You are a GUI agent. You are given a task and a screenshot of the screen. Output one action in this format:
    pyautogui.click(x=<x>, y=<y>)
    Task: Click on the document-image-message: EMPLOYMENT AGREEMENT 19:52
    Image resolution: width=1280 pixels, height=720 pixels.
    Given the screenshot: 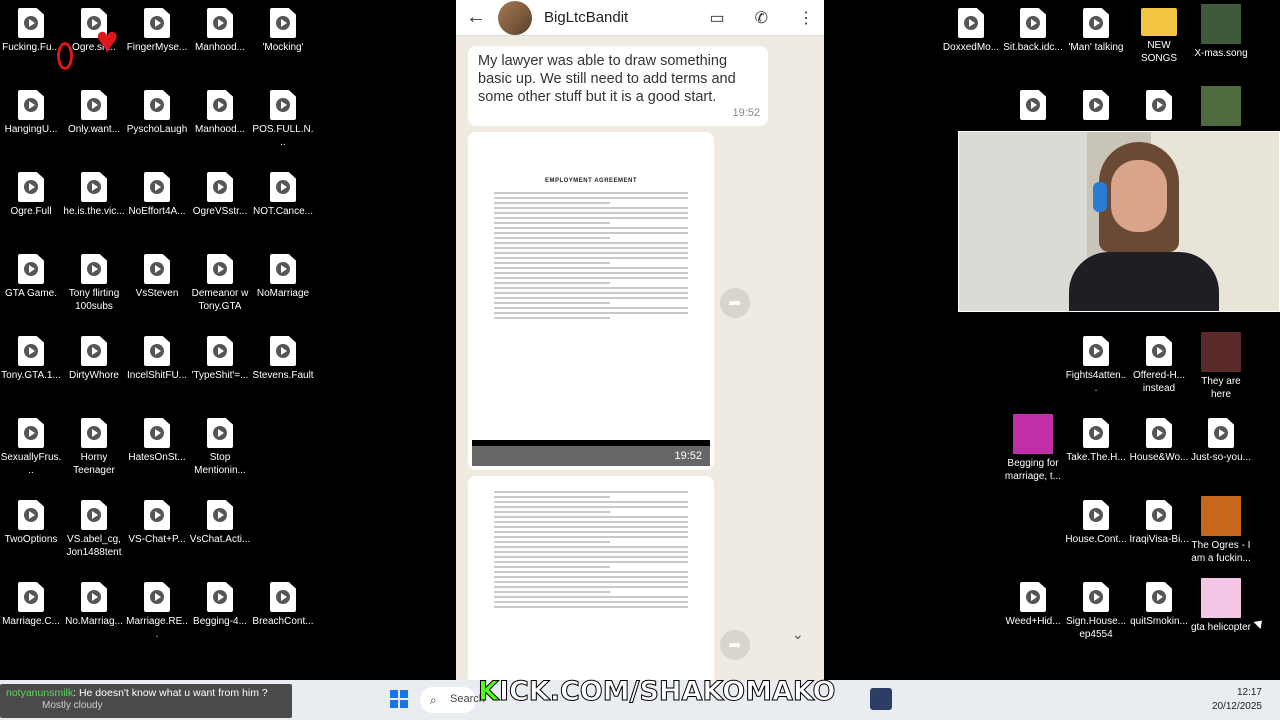 What is the action you would take?
    pyautogui.click(x=591, y=301)
    